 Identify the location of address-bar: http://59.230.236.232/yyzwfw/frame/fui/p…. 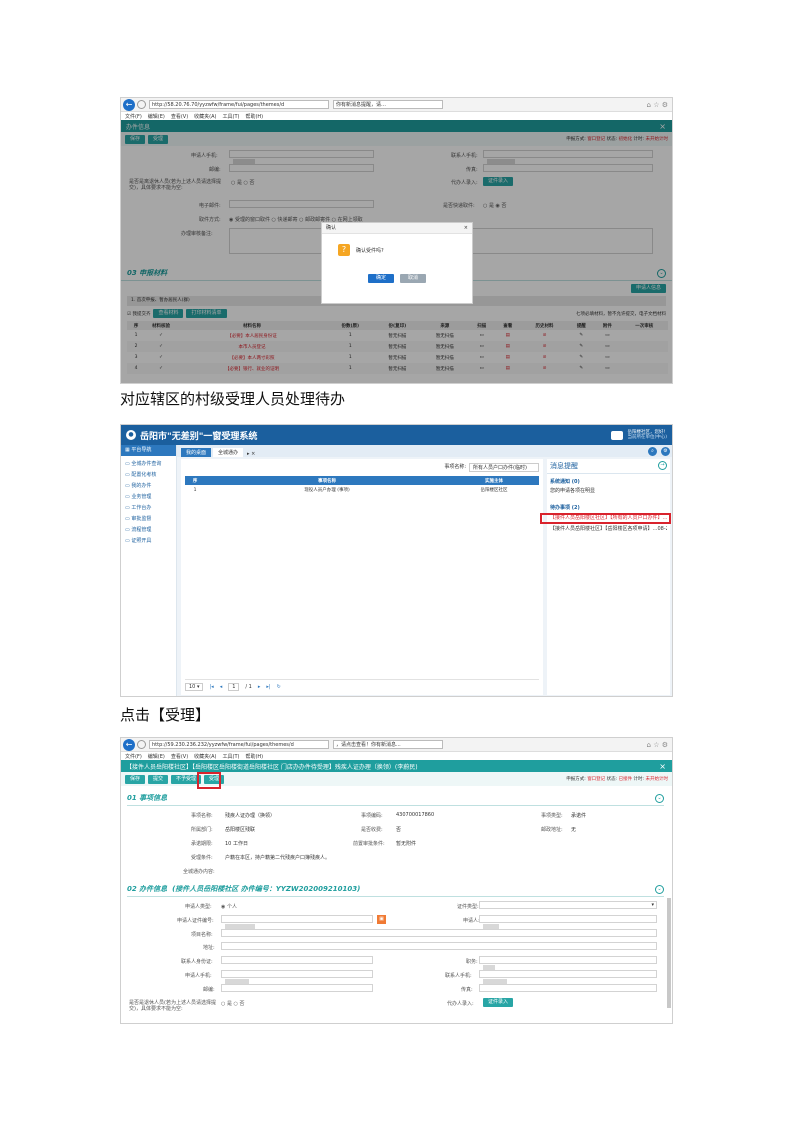
(239, 744).